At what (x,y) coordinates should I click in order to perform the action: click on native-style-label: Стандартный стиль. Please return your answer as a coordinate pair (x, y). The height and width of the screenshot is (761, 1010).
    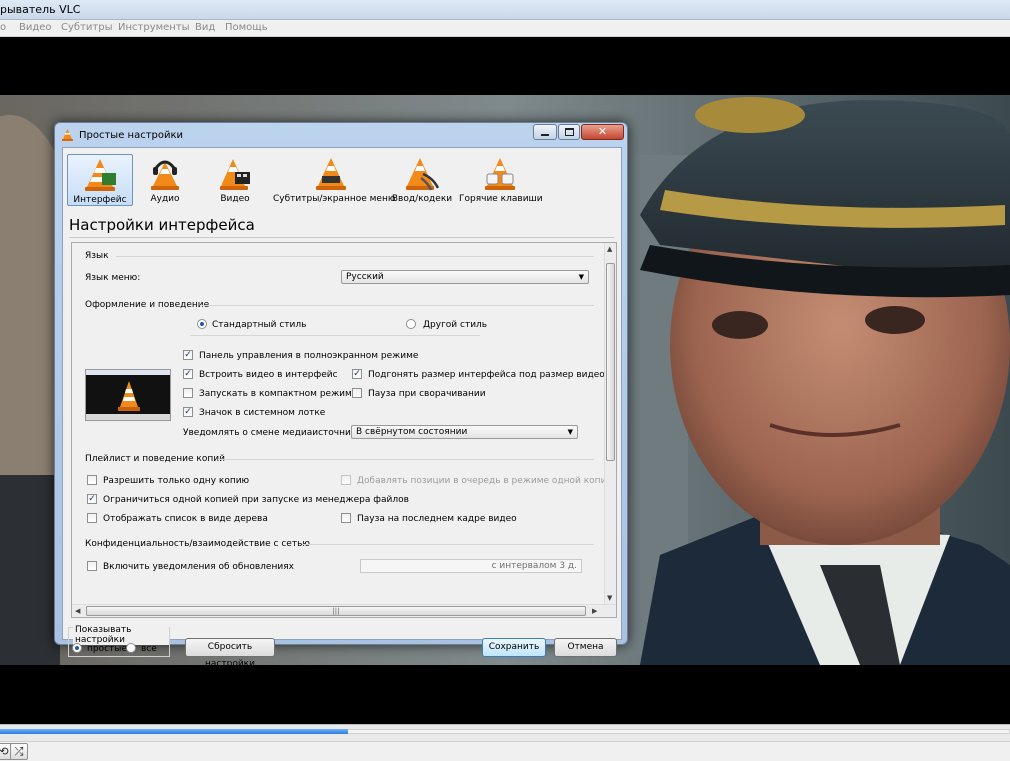
    Looking at the image, I should click on (259, 325).